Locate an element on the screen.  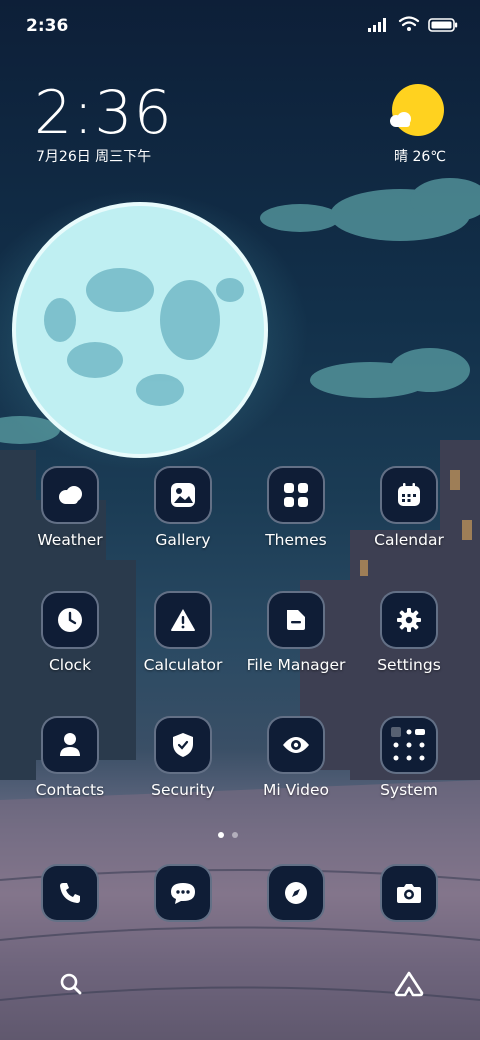
app-settings: Settings is located at coordinates (409, 632).